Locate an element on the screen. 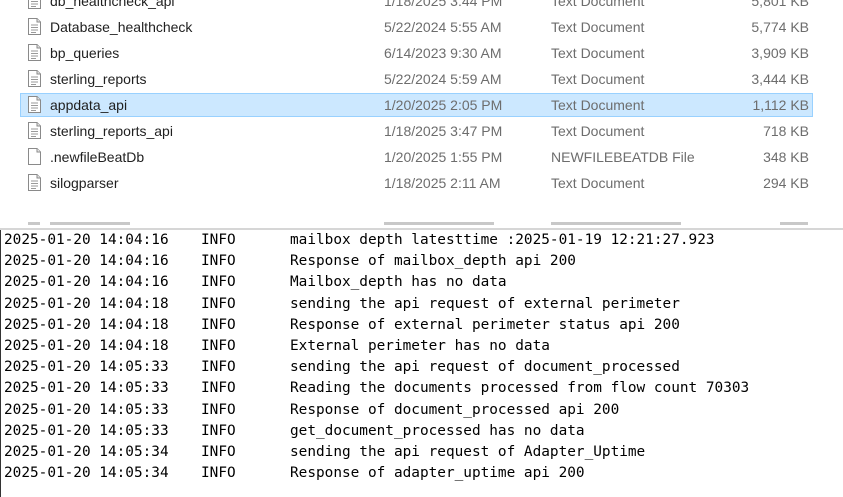  log-message: Mailbox_depth has no data is located at coordinates (398, 282).